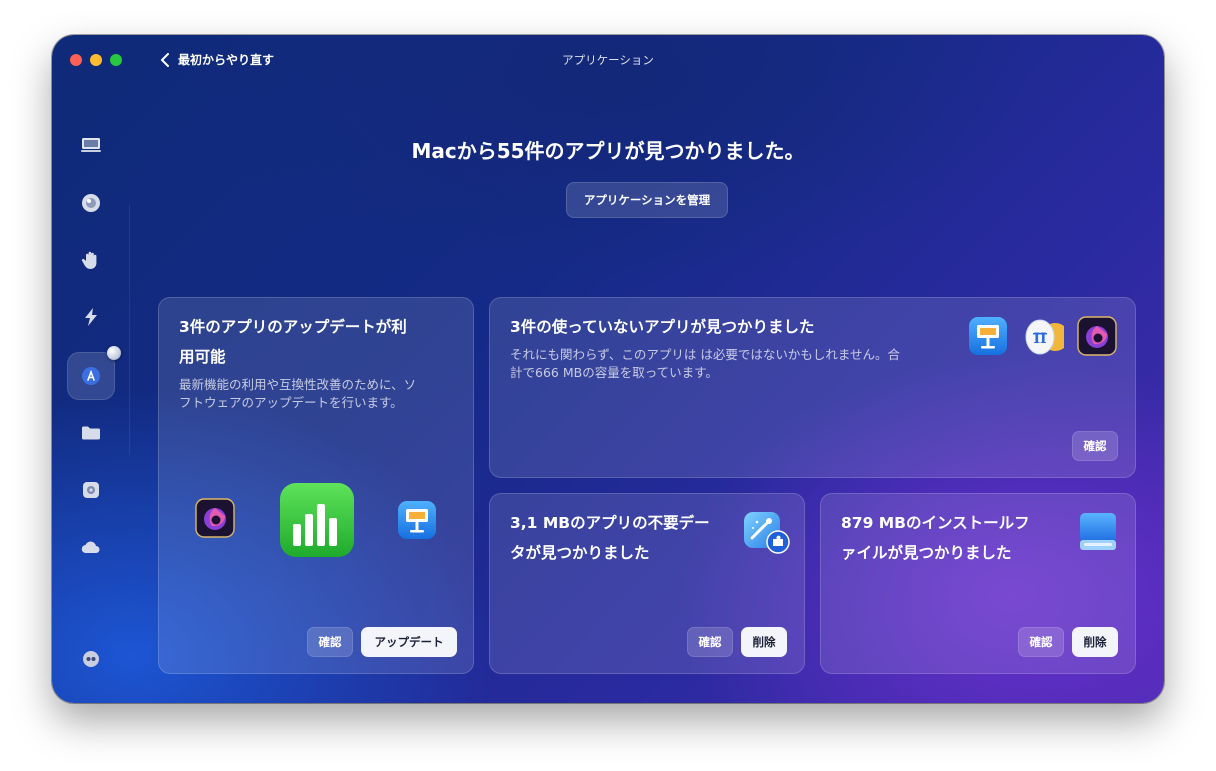 The image size is (1216, 771). What do you see at coordinates (710, 642) in the screenshot?
I see `leftovers-review-button: 確認` at bounding box center [710, 642].